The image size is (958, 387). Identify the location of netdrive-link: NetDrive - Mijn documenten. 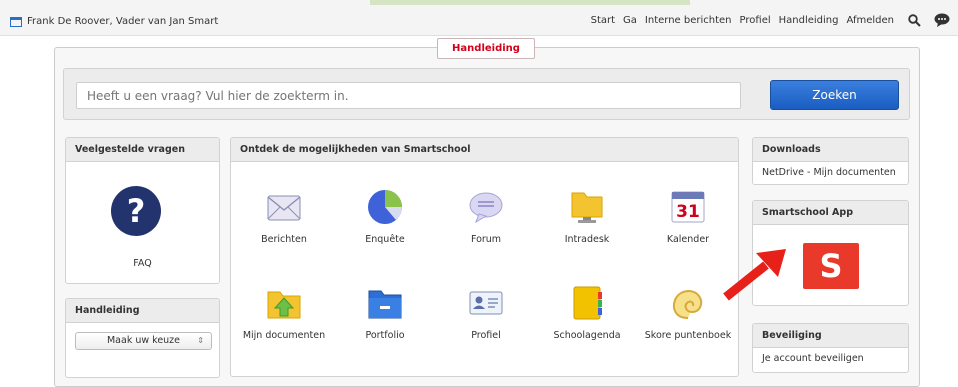
(830, 173).